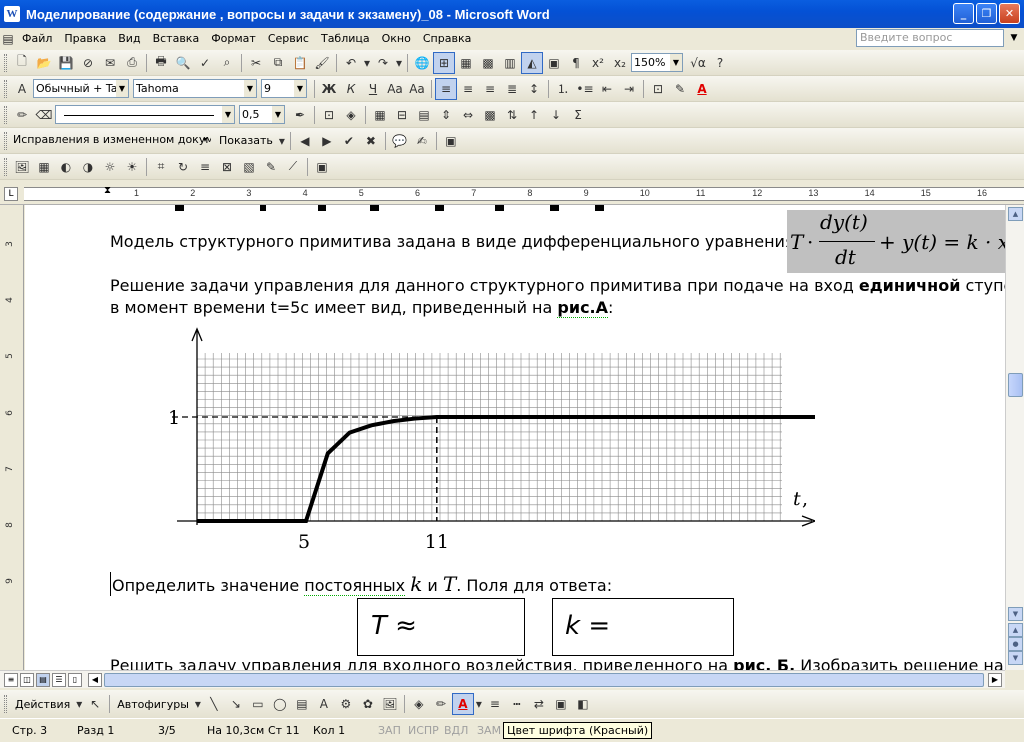 This screenshot has height=742, width=1024. Describe the element at coordinates (629, 89) in the screenshot. I see `increase-indent-icon: ⇥` at that location.